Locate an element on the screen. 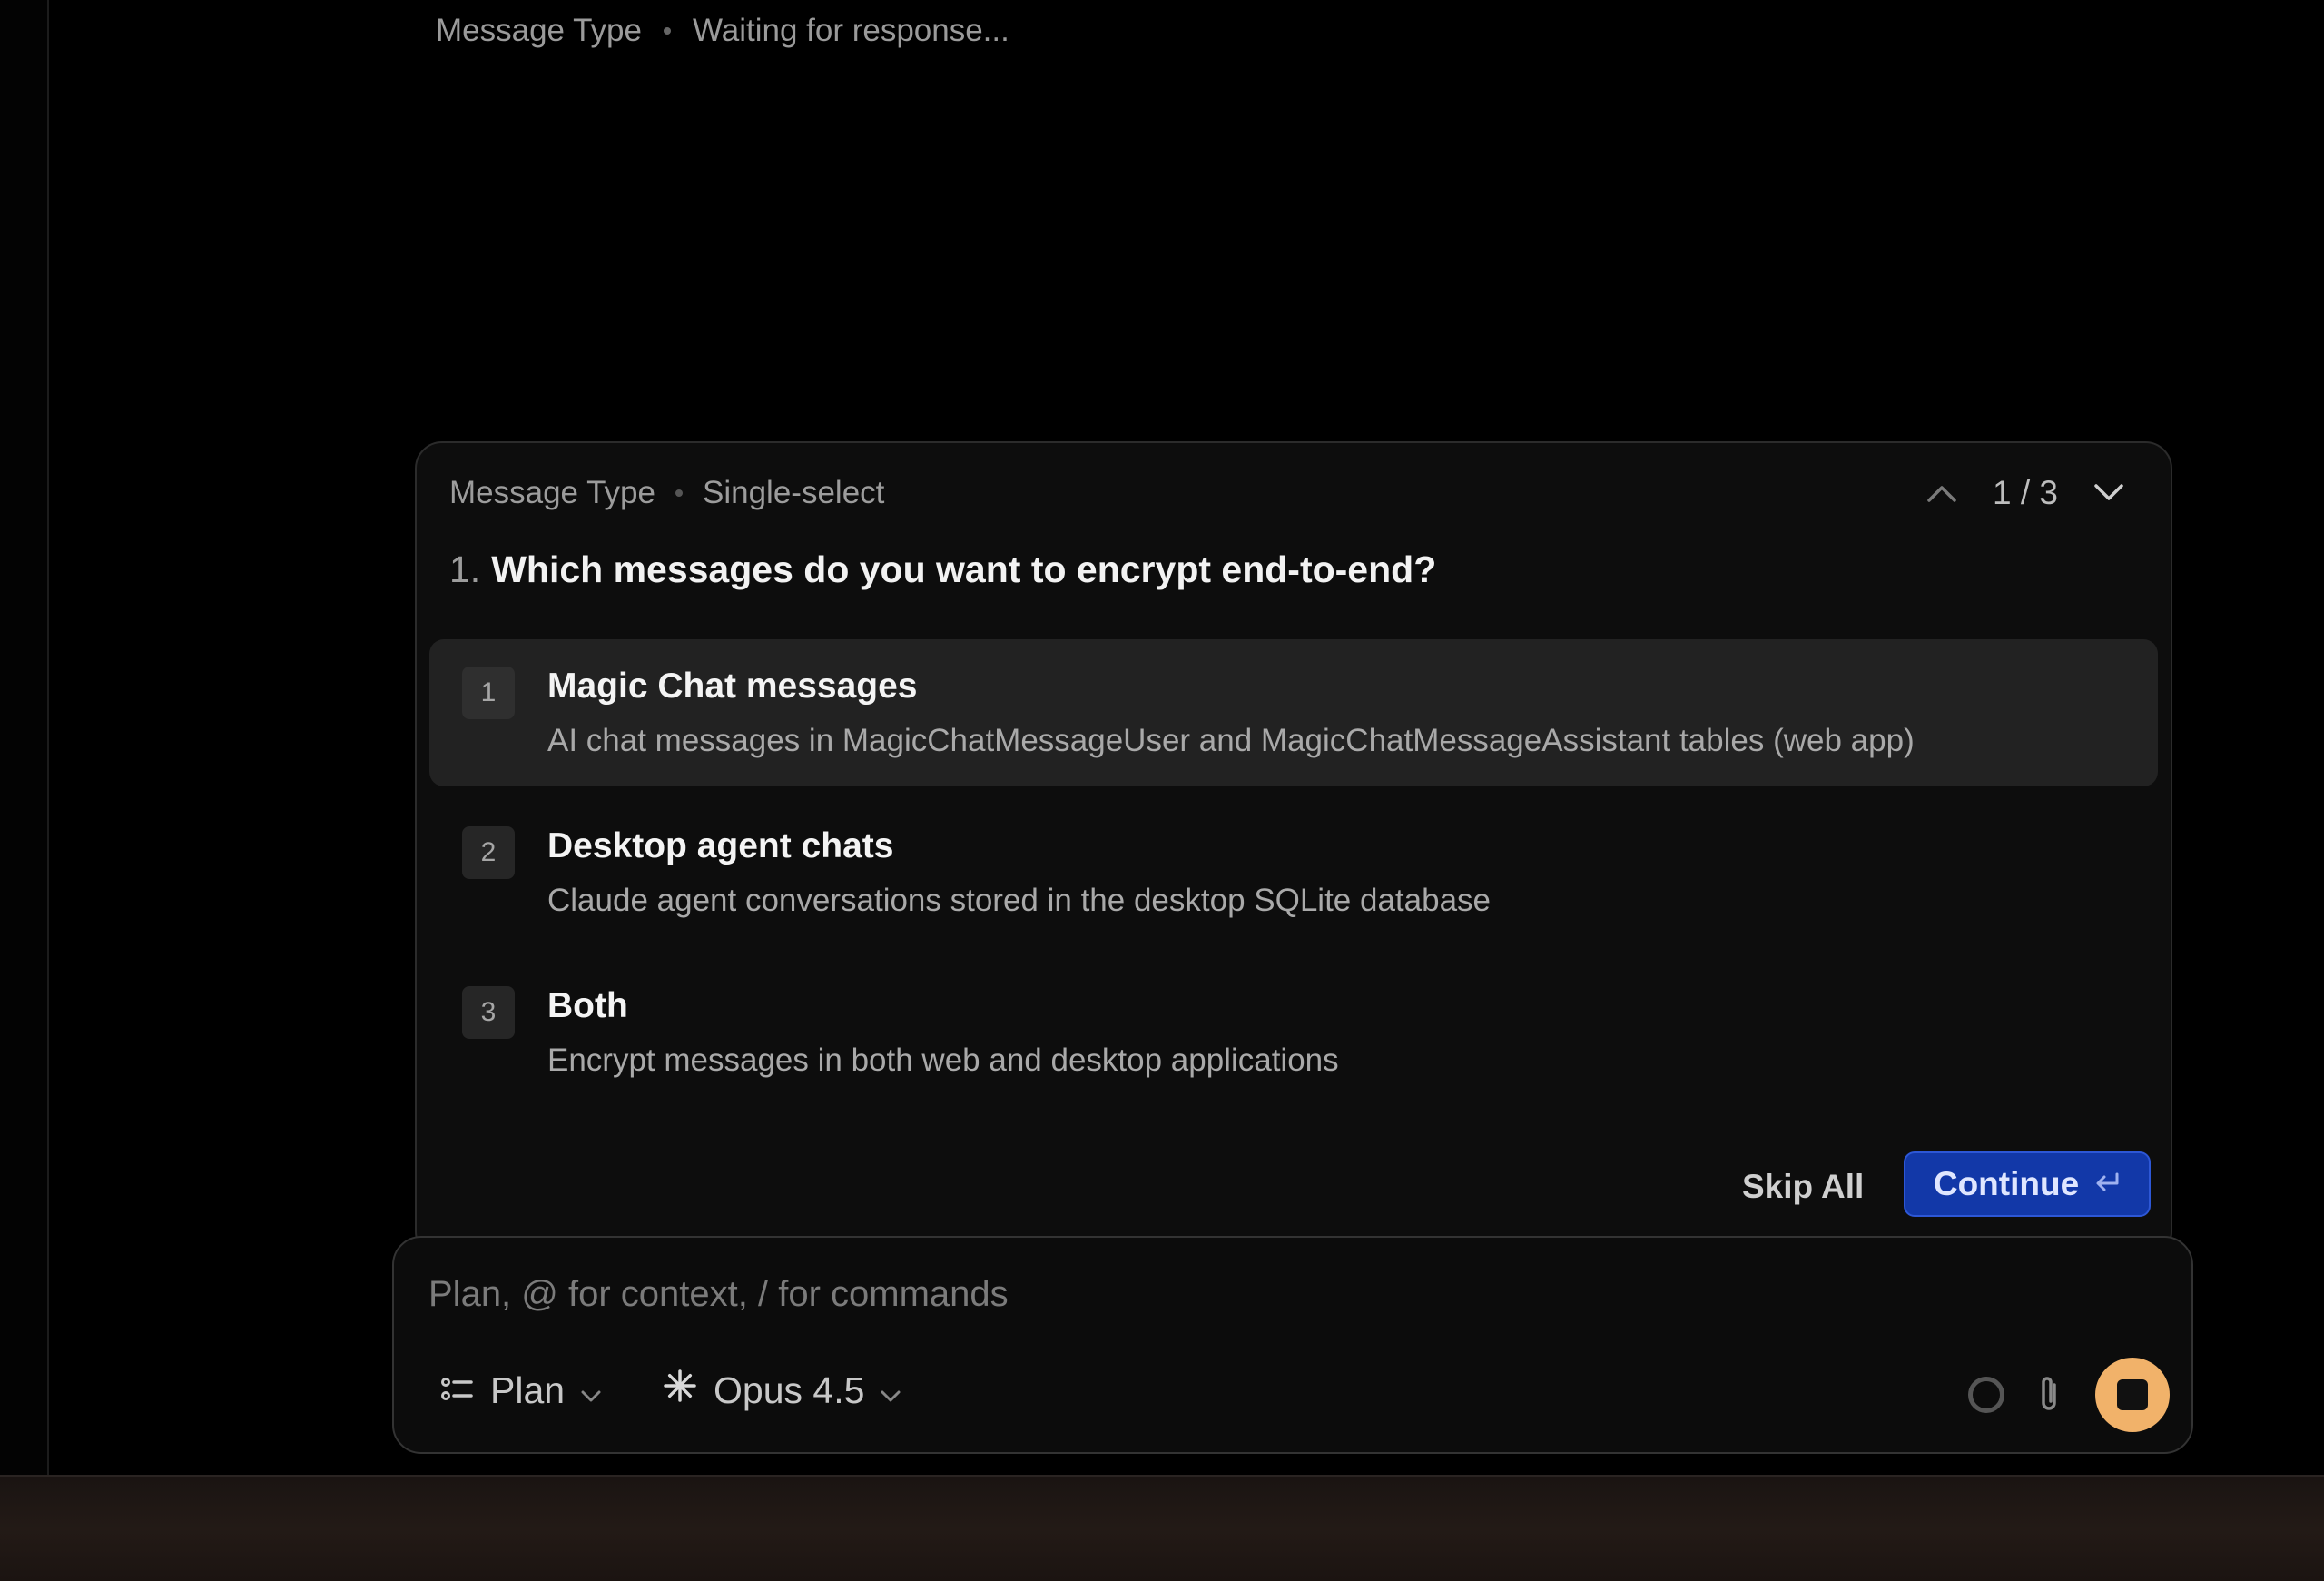 Image resolution: width=2324 pixels, height=1581 pixels. sparkle-icon is located at coordinates (680, 1391).